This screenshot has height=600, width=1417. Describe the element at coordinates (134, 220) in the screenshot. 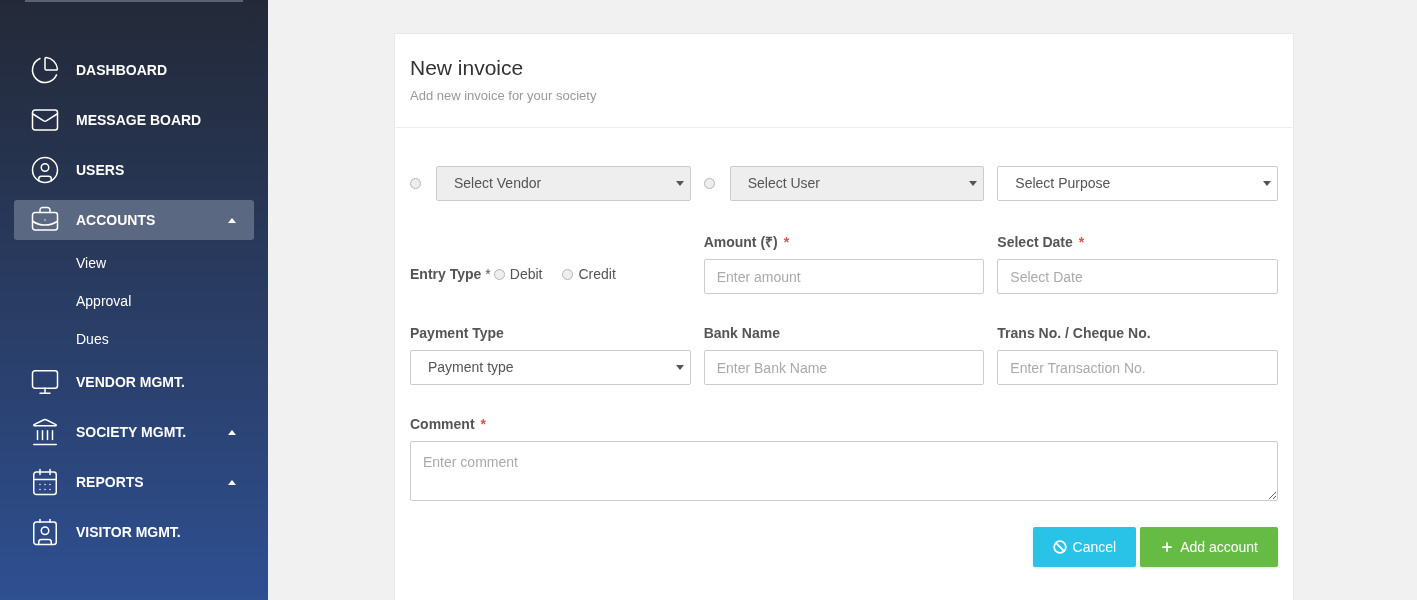

I see `sidebar-item: ACCOUNTS` at that location.